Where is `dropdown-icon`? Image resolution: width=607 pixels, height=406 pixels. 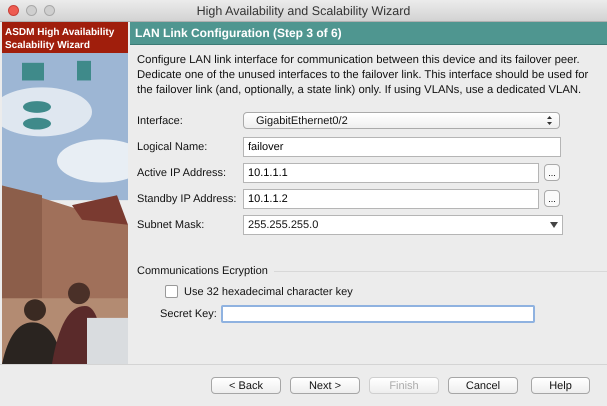
dropdown-icon is located at coordinates (554, 225).